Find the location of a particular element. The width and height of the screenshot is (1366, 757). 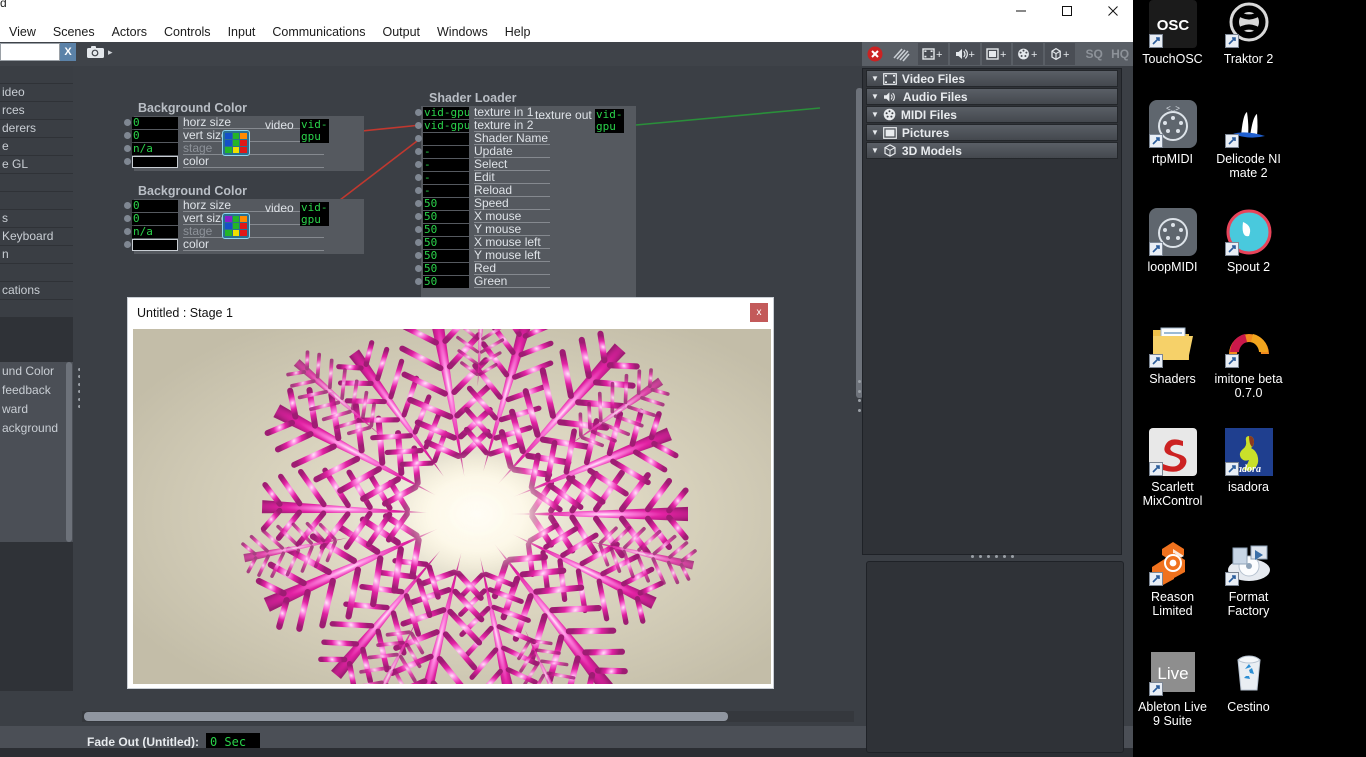

menu-help: Help is located at coordinates (518, 32).